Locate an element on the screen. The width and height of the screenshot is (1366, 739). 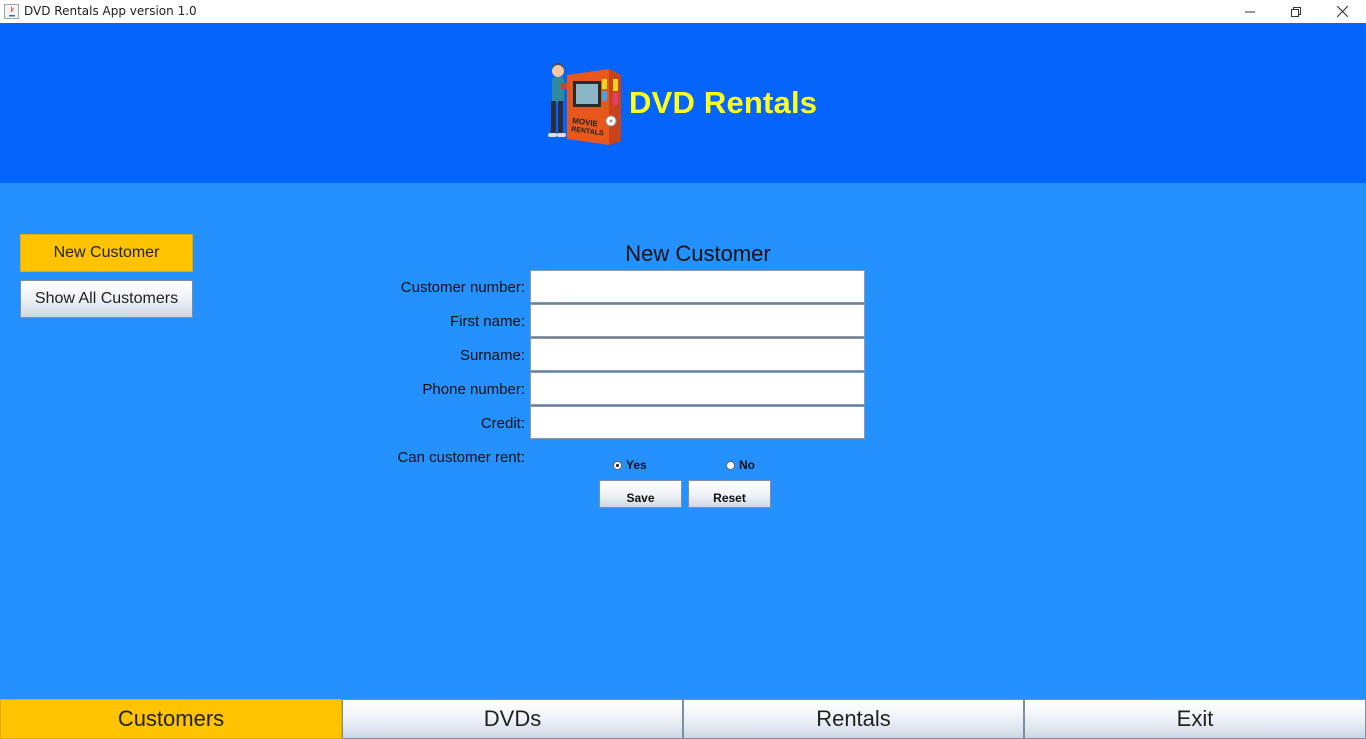
can-rent-no-radio: No is located at coordinates (740, 465).